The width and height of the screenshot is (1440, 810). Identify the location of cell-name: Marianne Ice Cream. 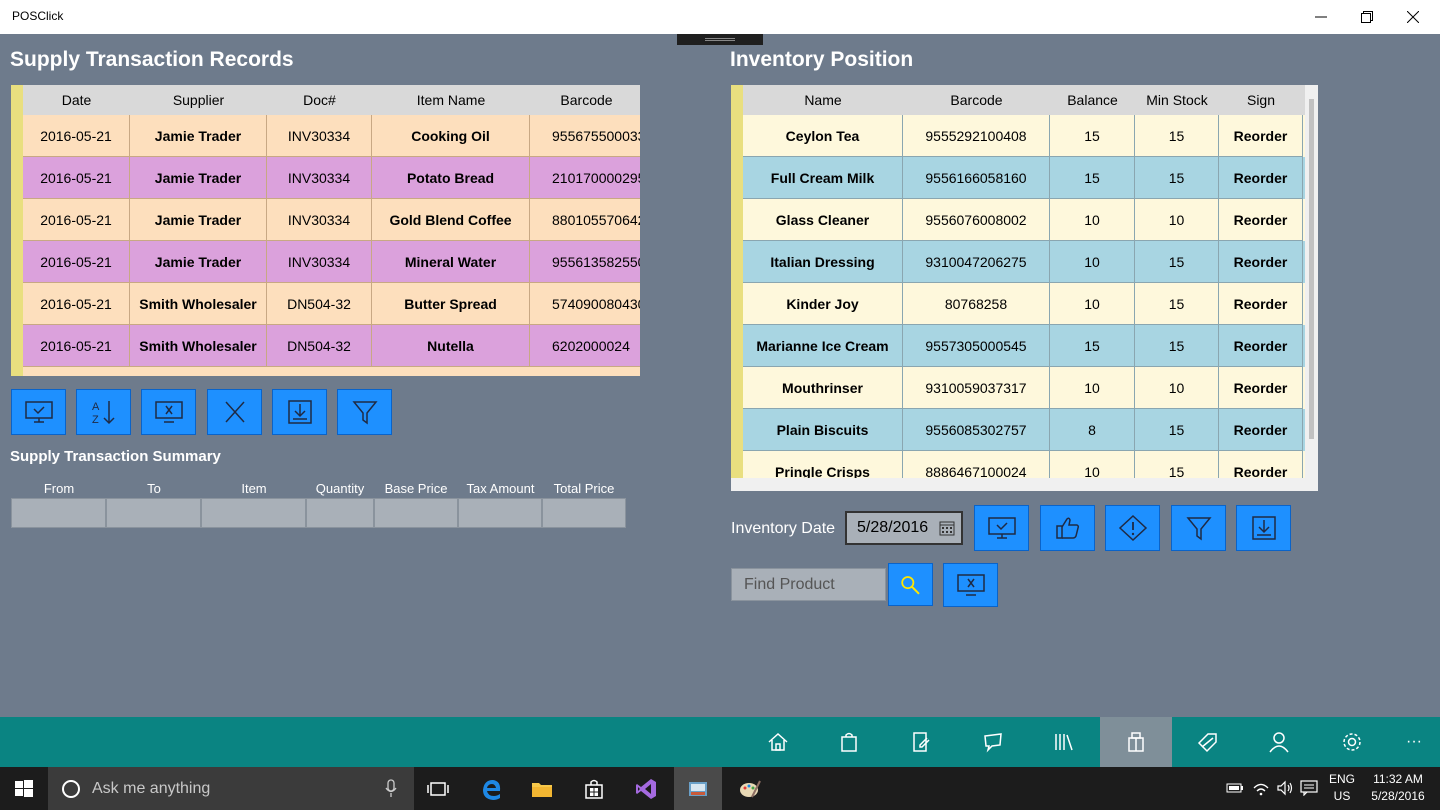
(823, 346).